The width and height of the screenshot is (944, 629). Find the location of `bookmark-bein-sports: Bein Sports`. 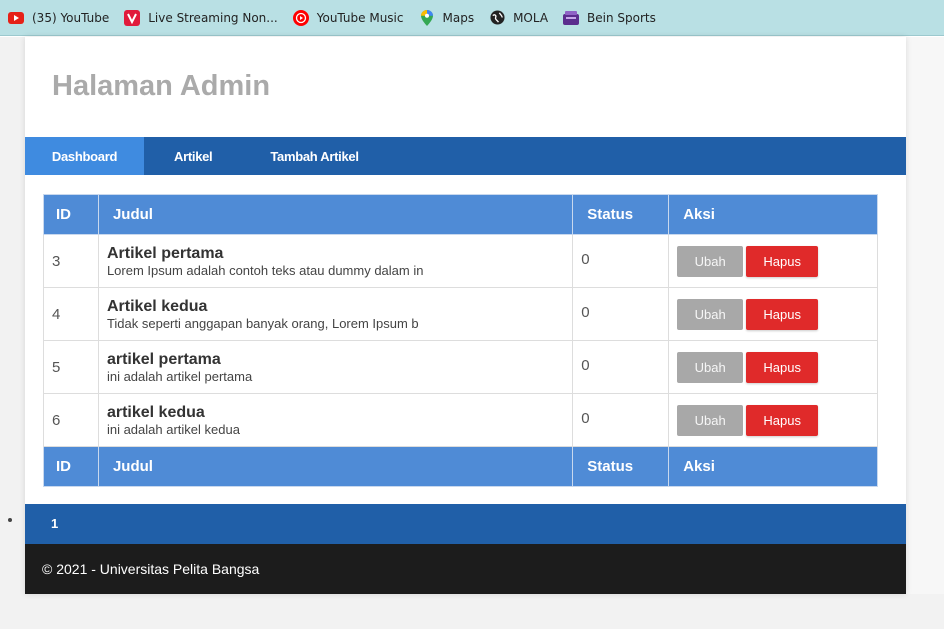

bookmark-bein-sports: Bein Sports is located at coordinates (609, 18).